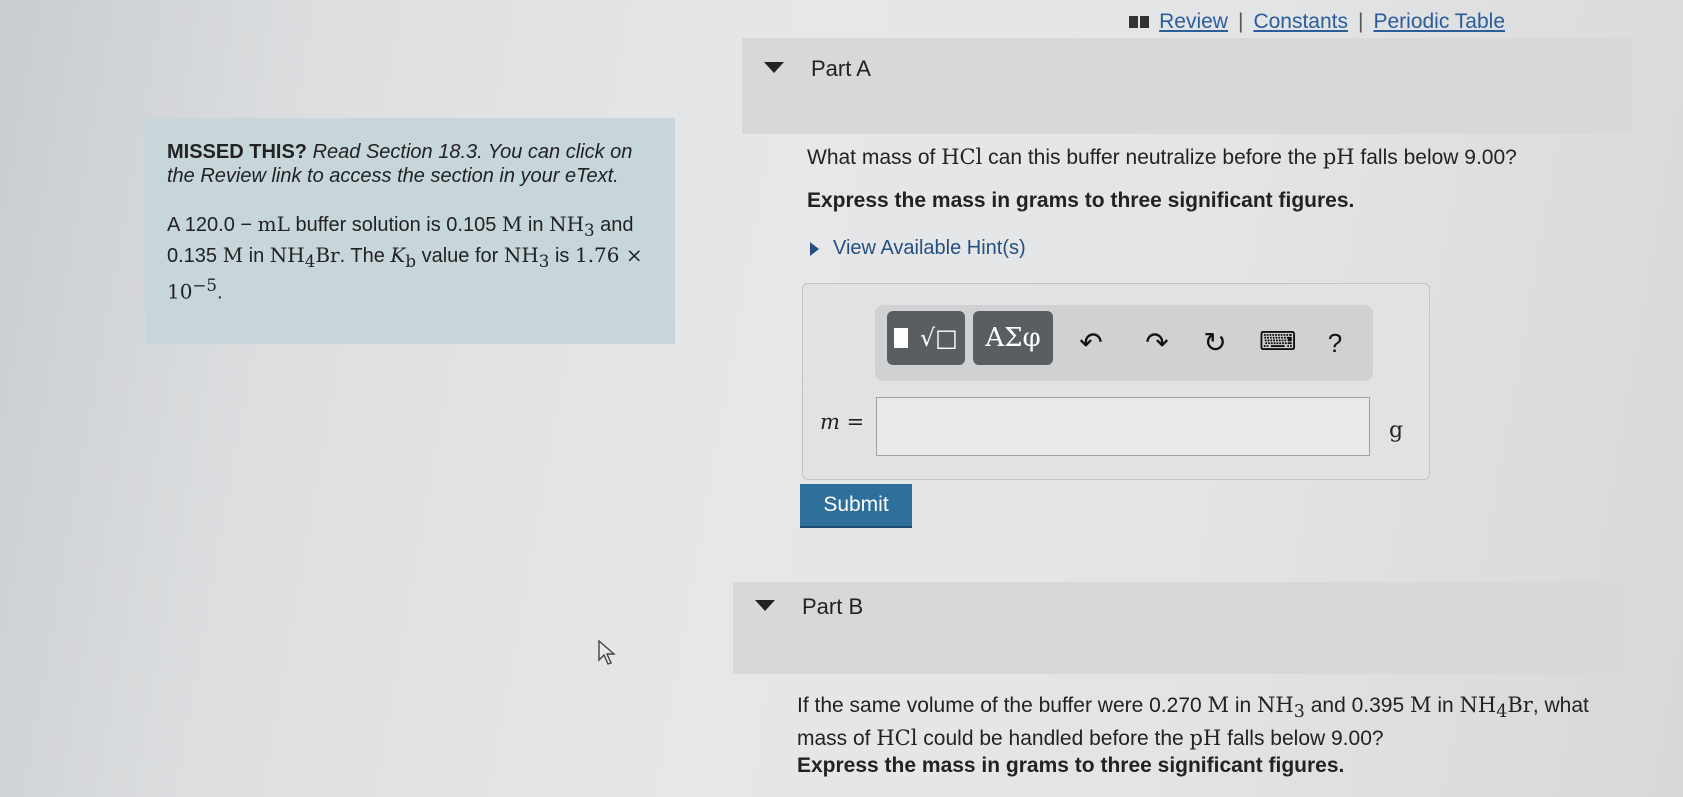 This screenshot has width=1683, height=797. What do you see at coordinates (1396, 430) in the screenshot?
I see `answer-unit: g` at bounding box center [1396, 430].